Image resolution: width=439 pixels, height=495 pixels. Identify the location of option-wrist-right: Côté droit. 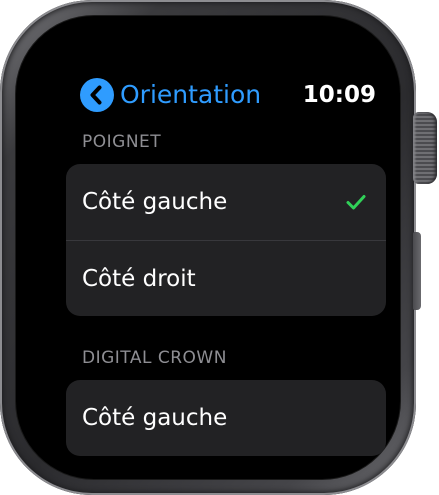
(226, 278).